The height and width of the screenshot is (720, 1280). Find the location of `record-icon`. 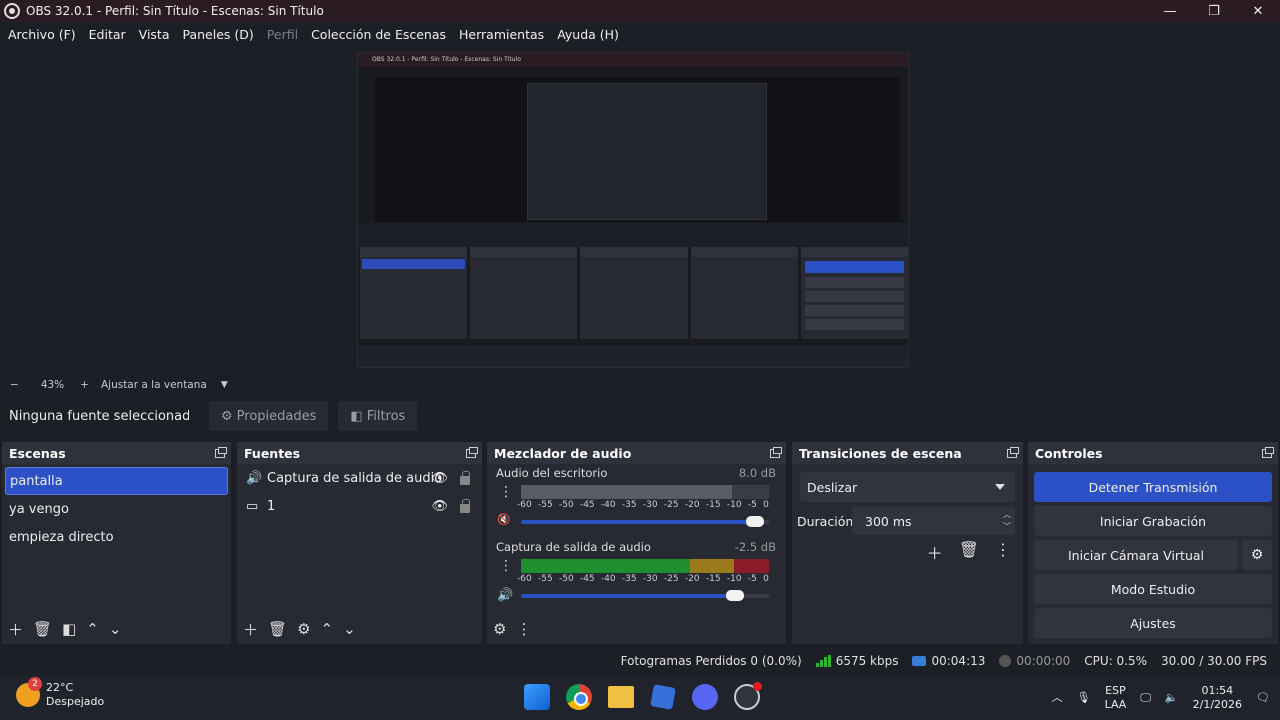

record-icon is located at coordinates (1005, 661).